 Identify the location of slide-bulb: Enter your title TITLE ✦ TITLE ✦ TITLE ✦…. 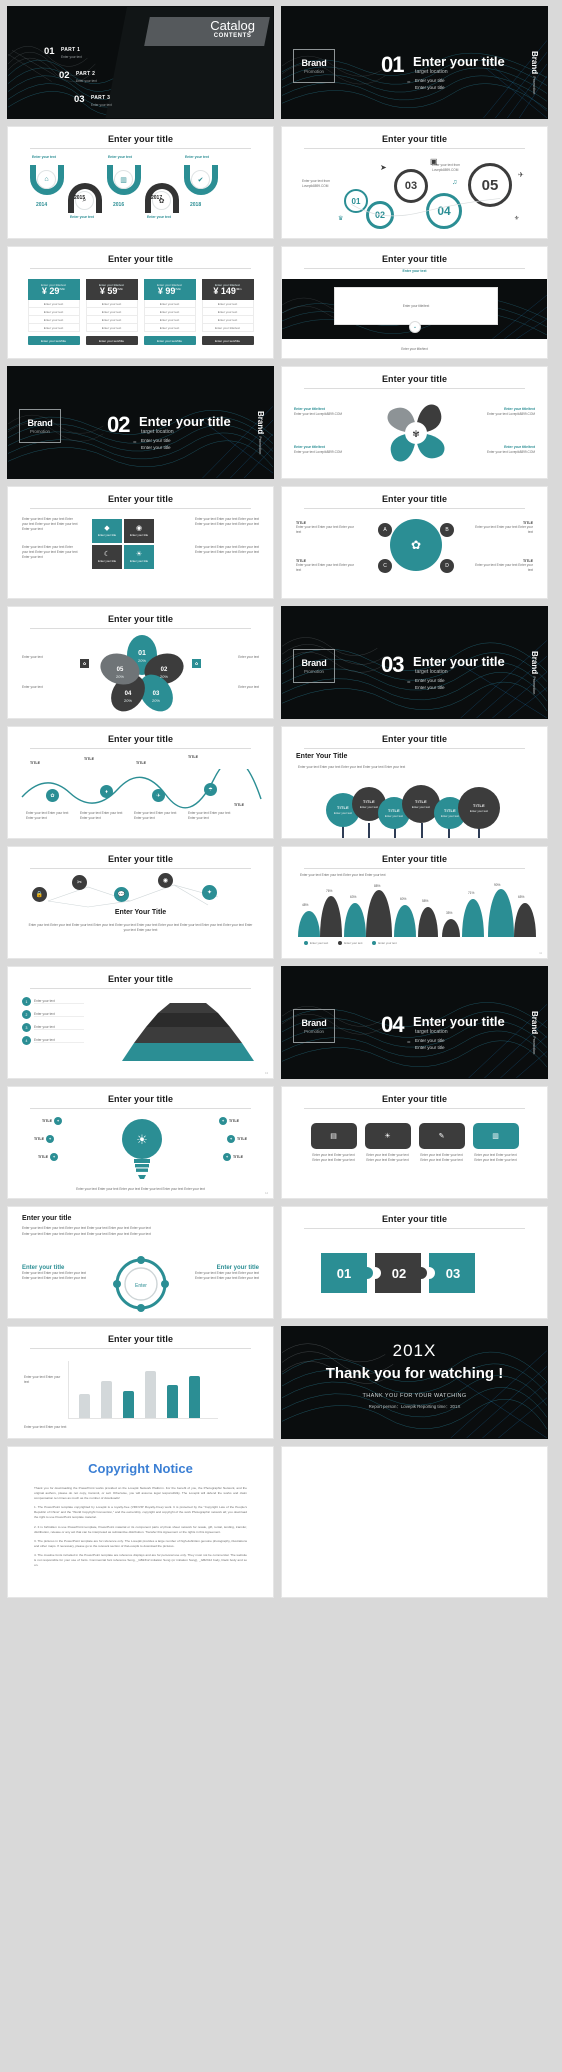
(140, 1142).